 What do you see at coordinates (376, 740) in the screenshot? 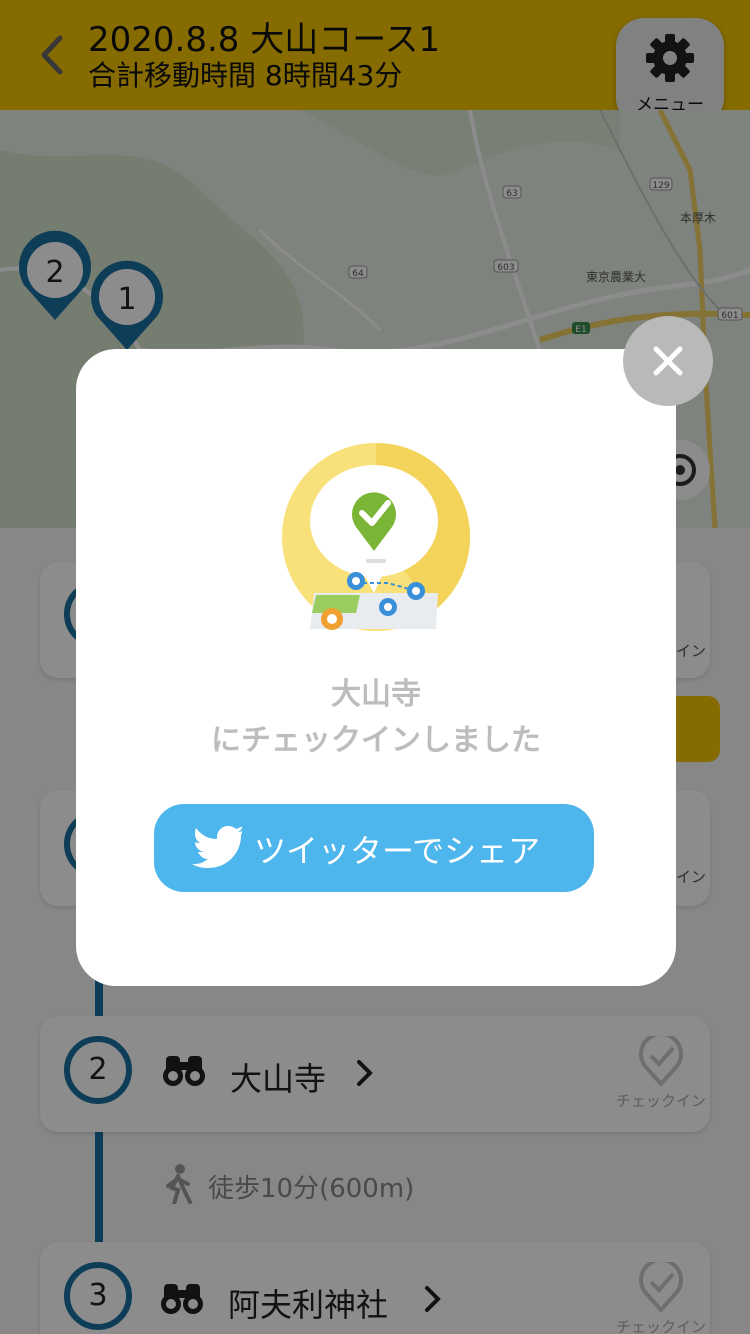
I see `checkin-message: にチェックインしました` at bounding box center [376, 740].